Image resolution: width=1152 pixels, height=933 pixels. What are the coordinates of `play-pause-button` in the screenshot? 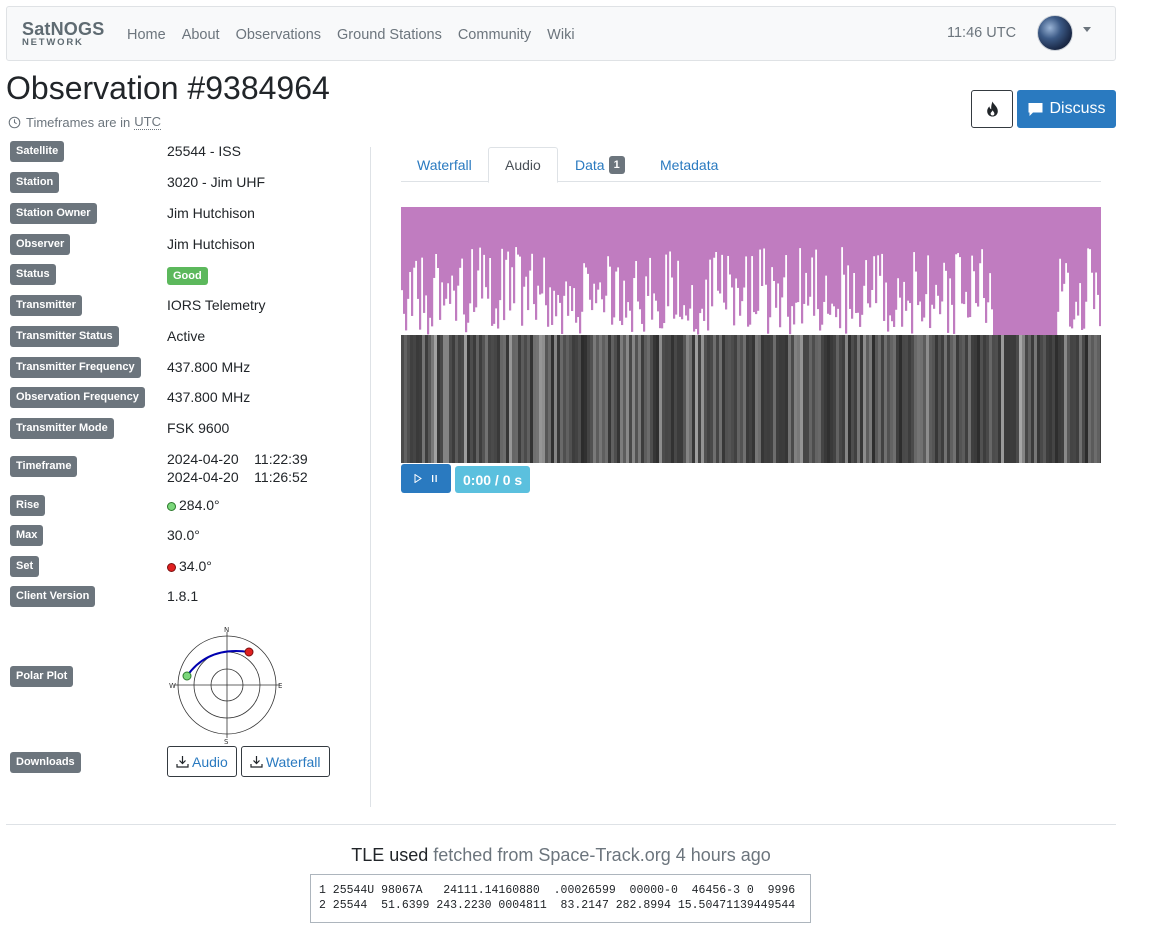 It's located at (426, 478).